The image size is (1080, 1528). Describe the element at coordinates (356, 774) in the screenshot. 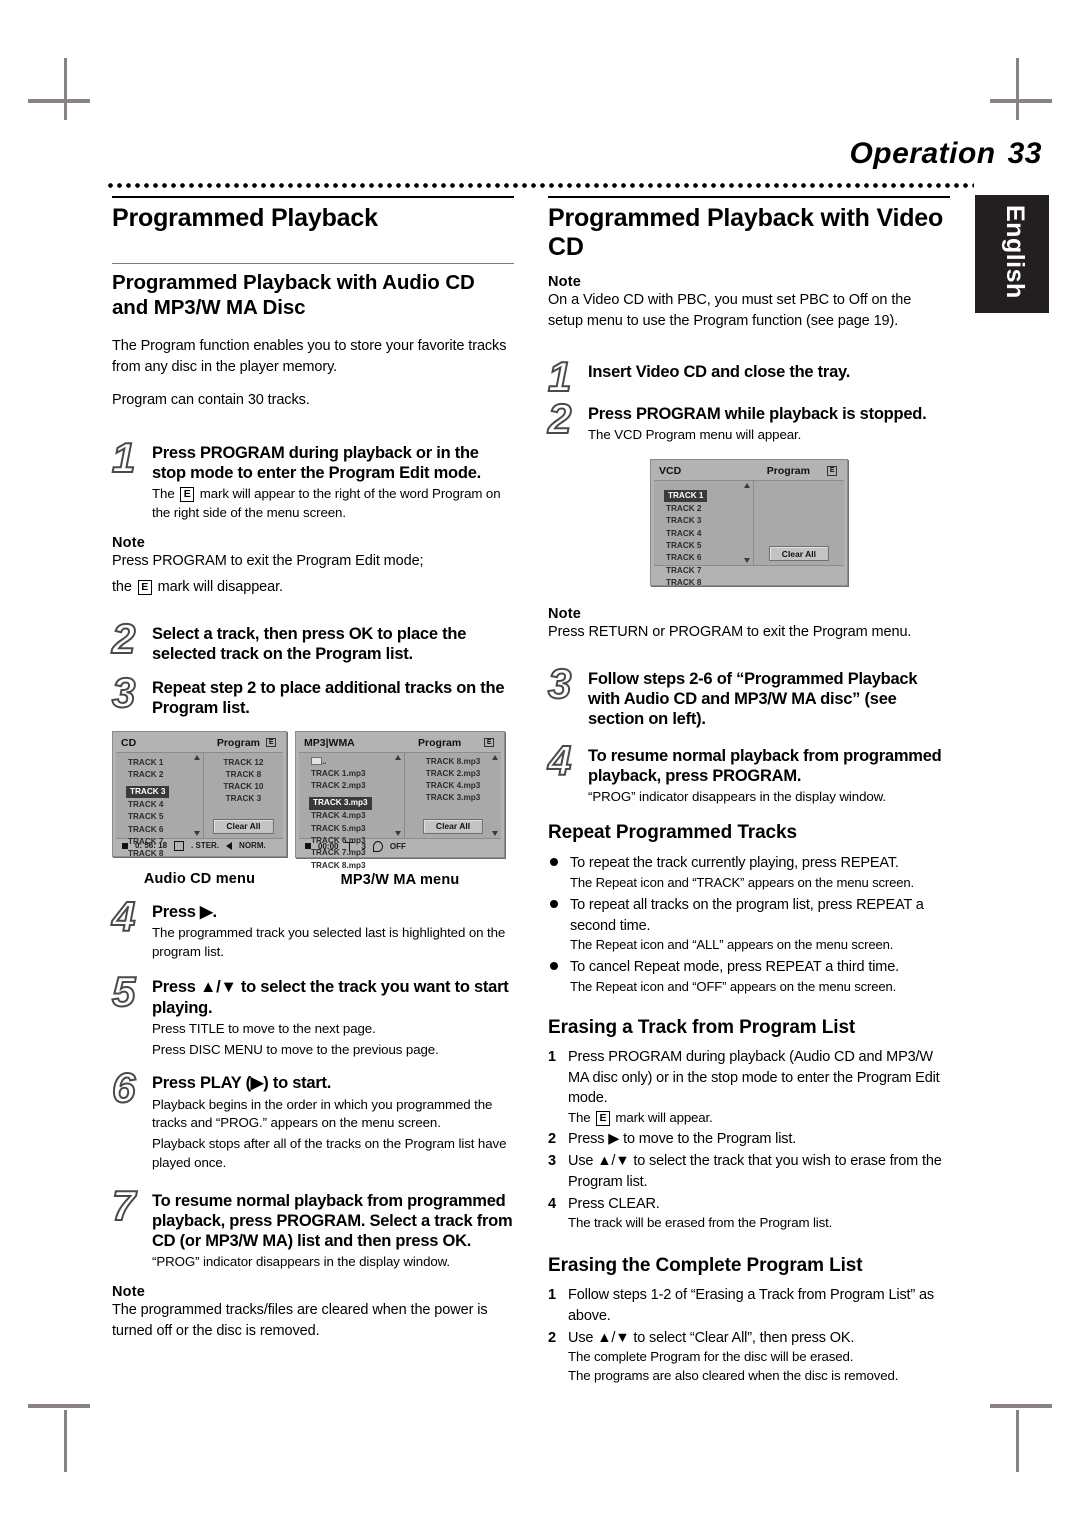

I see `osd-track-item: TRACK 1.mp3` at that location.